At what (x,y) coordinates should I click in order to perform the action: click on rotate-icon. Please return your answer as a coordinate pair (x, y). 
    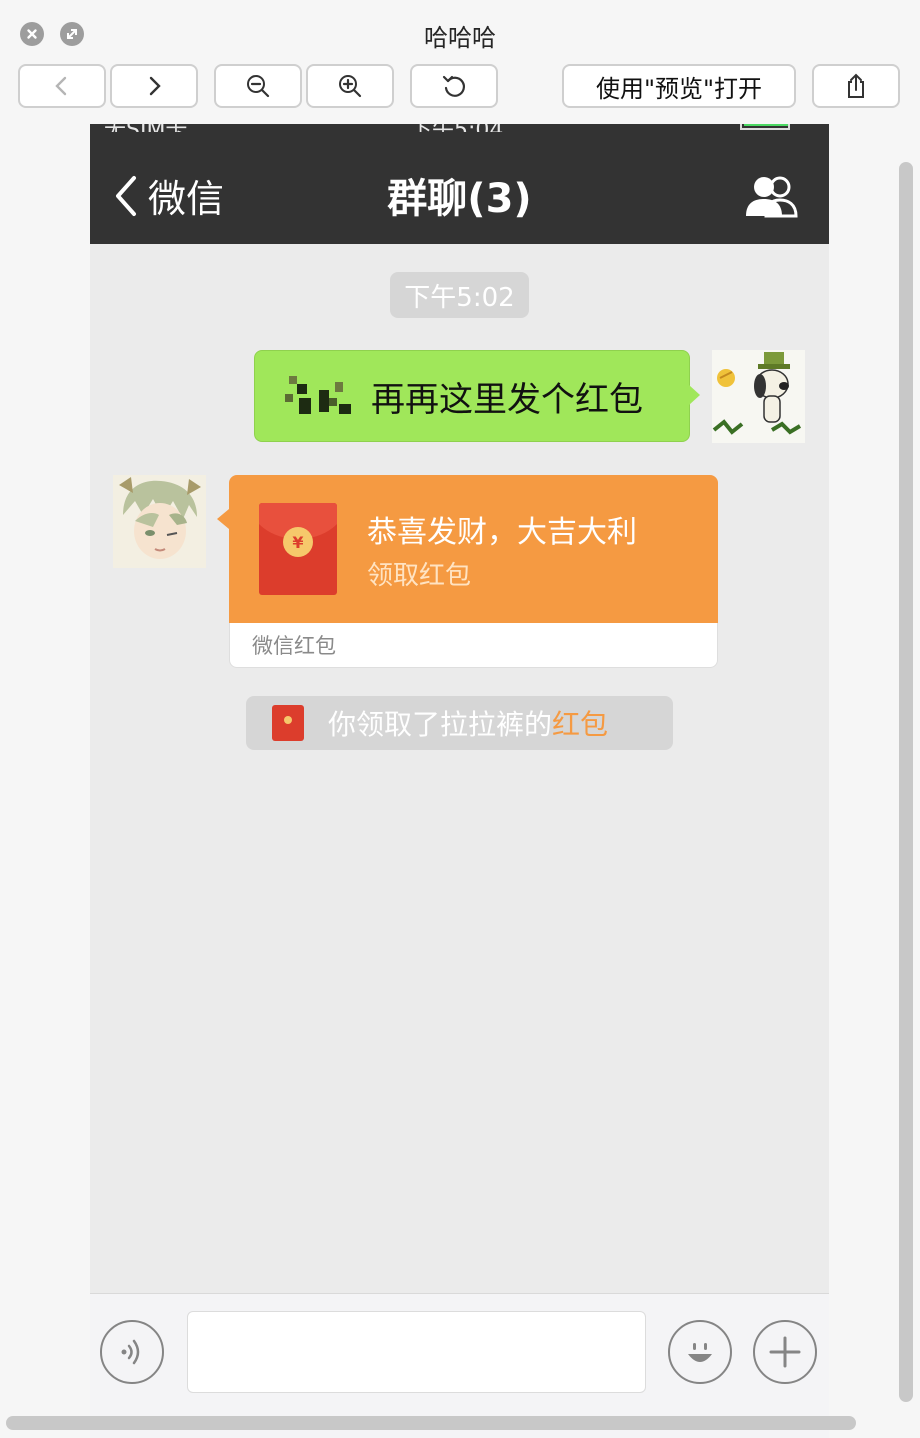
    Looking at the image, I should click on (454, 86).